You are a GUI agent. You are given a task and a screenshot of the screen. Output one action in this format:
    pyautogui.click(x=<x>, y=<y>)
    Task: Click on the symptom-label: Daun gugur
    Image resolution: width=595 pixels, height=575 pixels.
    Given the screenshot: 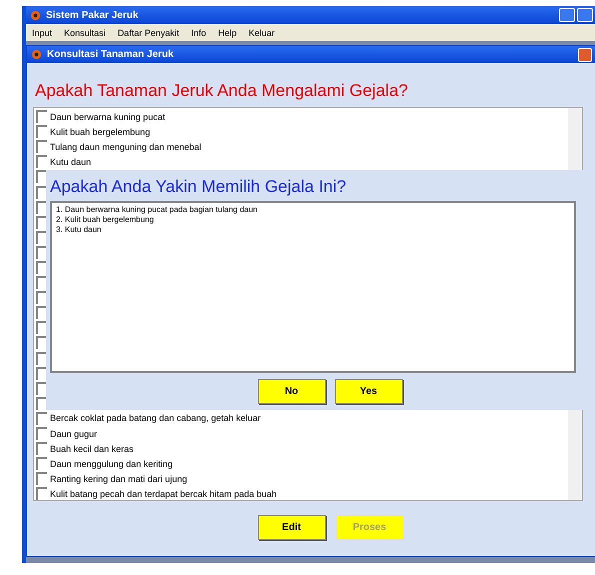 What is the action you would take?
    pyautogui.click(x=74, y=433)
    